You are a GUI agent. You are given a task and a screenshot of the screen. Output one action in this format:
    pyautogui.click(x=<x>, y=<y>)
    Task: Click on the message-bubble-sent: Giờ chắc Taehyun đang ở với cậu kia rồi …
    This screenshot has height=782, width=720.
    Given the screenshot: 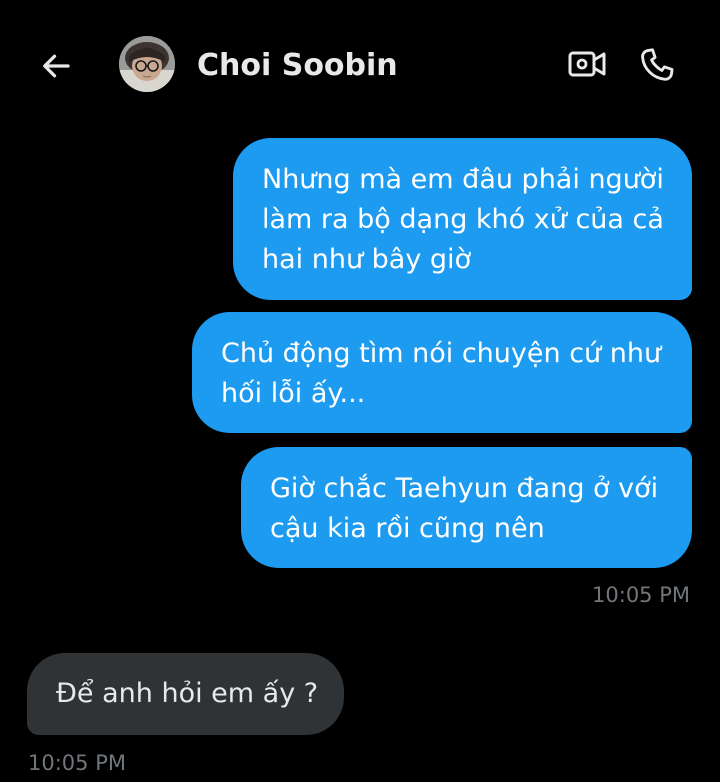 What is the action you would take?
    pyautogui.click(x=466, y=507)
    